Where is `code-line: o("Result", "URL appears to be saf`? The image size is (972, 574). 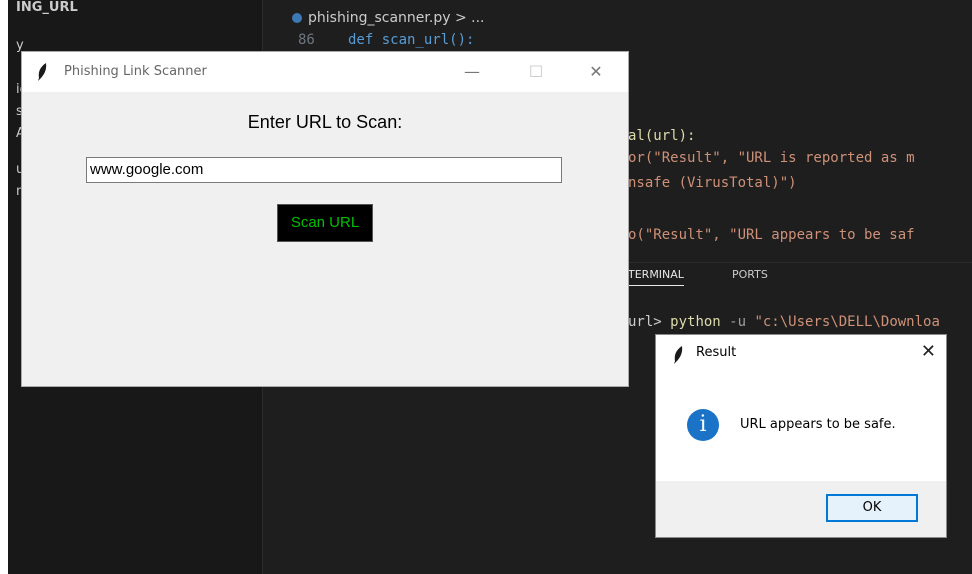
code-line: o("Result", "URL appears to be saf is located at coordinates (771, 235).